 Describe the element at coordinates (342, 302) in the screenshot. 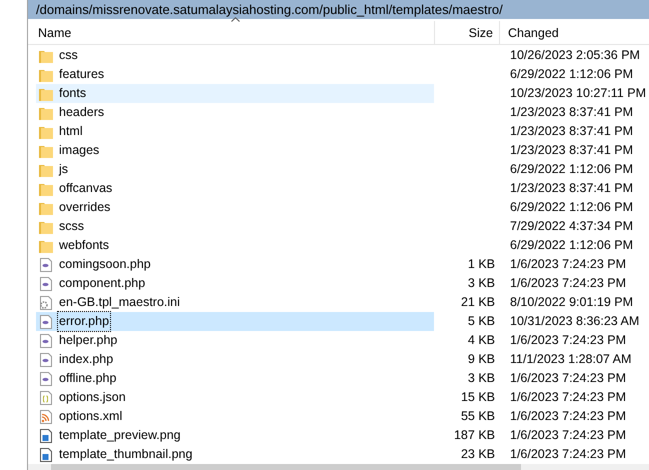

I see `file-row: en-GB.tpl_maestro.ini 21 KB 8/10/2022 9:01:19 PM` at that location.